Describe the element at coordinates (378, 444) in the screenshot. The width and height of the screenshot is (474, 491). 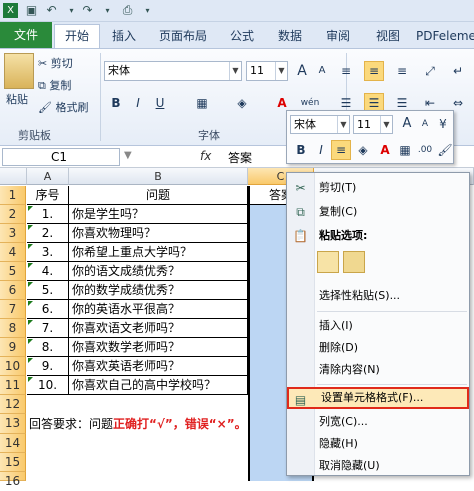
I see `menu-item-hide: 隐藏(H)` at that location.